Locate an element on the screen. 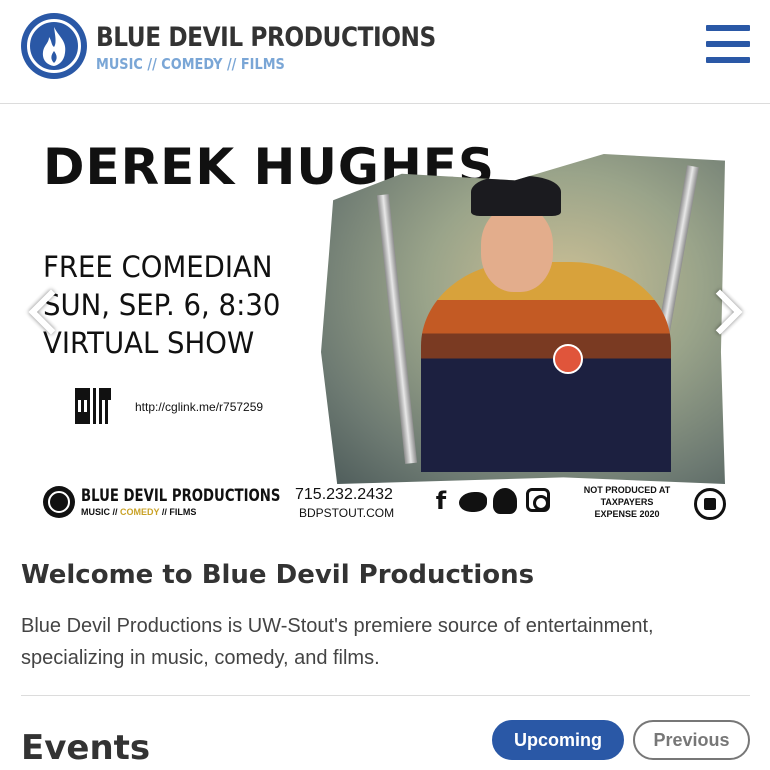  jacket-graphic is located at coordinates (546, 367).